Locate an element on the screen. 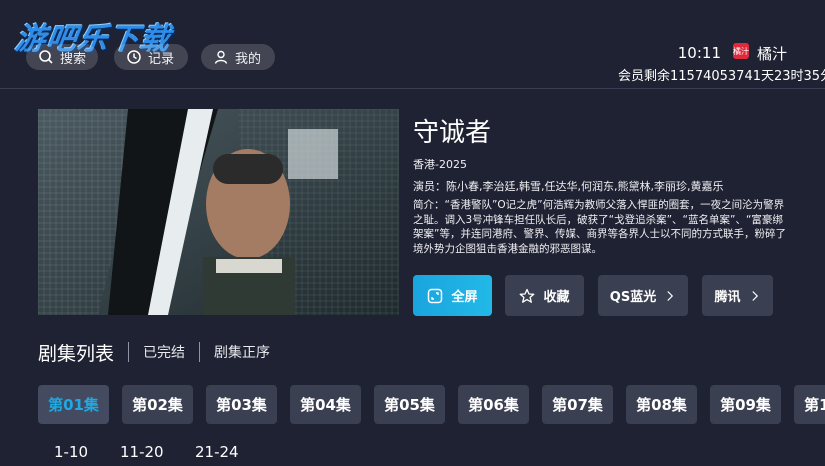 This screenshot has width=825, height=466. clock-time: 10:11 is located at coordinates (699, 53).